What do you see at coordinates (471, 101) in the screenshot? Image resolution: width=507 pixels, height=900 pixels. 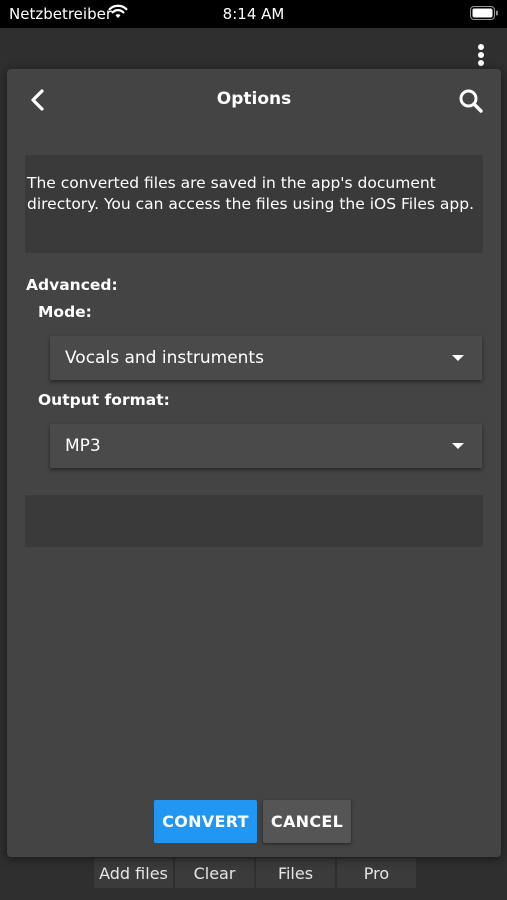 I see `search-icon` at bounding box center [471, 101].